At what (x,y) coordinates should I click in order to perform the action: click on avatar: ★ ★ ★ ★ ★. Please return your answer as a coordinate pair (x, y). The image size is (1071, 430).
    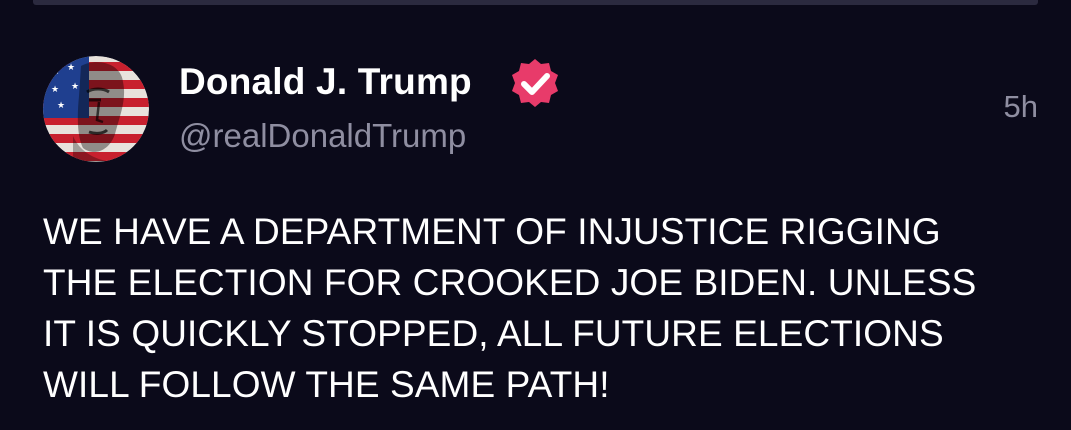
    Looking at the image, I should click on (96, 109).